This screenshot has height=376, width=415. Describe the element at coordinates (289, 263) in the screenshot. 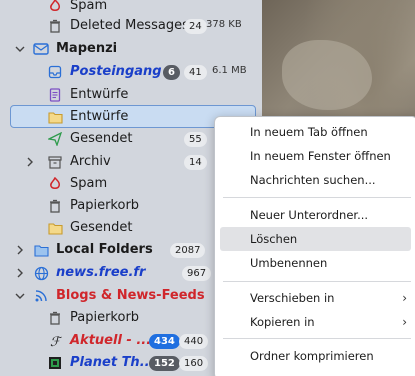

I see `menu-item-label: Umbenennen` at that location.